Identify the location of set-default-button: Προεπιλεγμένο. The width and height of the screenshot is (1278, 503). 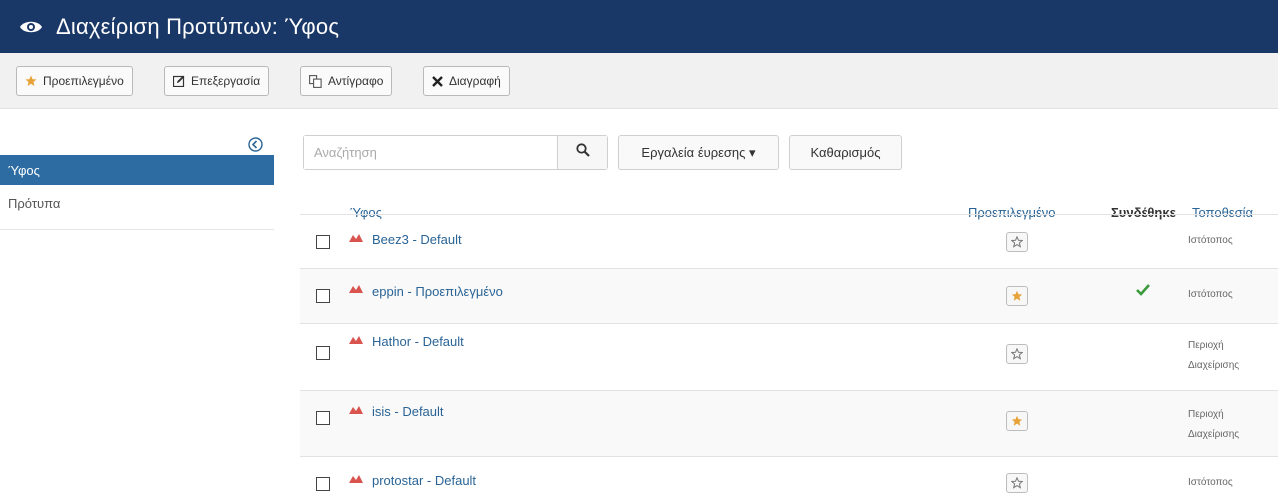
(74, 81).